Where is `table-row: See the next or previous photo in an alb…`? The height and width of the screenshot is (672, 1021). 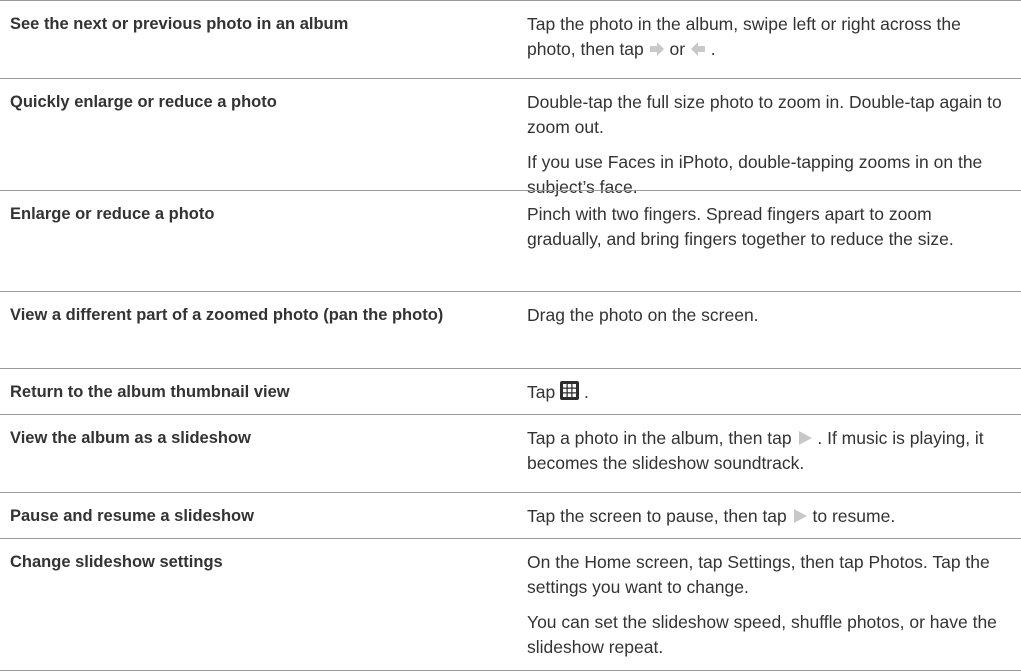
table-row: See the next or previous photo in an alb… is located at coordinates (510, 39).